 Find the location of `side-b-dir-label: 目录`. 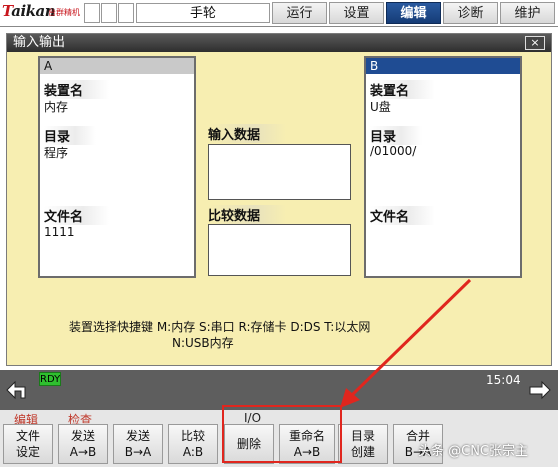

side-b-dir-label: 目录 is located at coordinates (396, 135).